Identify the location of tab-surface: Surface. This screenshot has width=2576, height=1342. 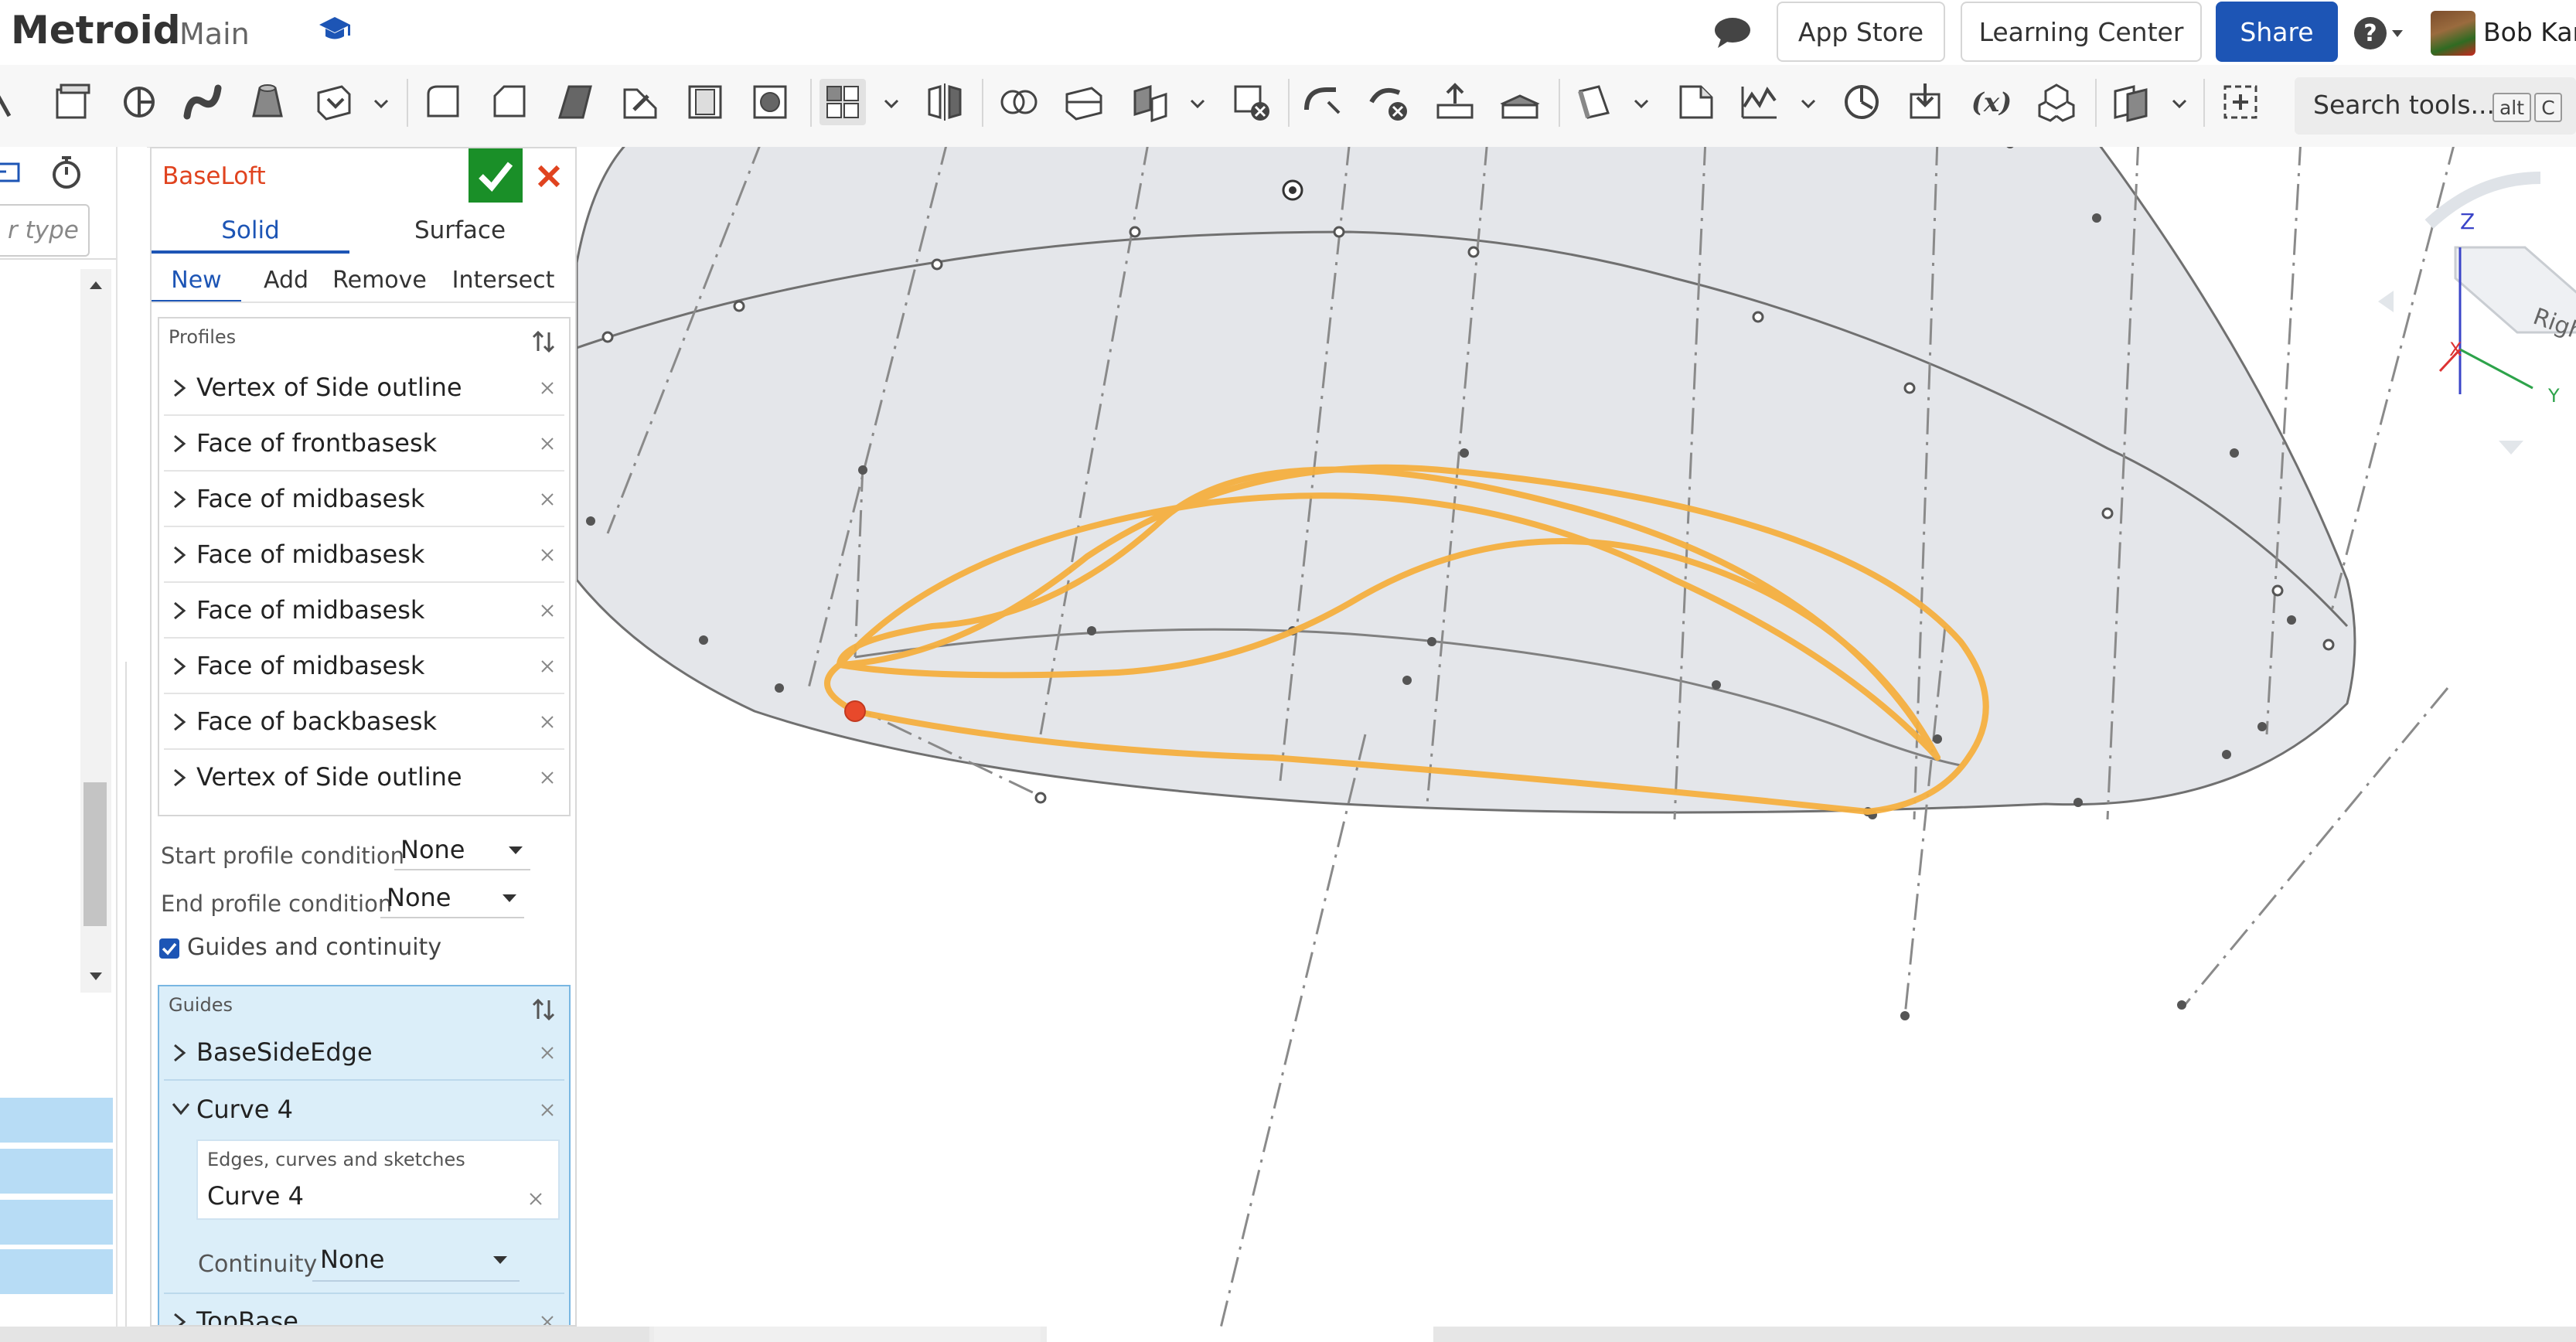
(460, 230).